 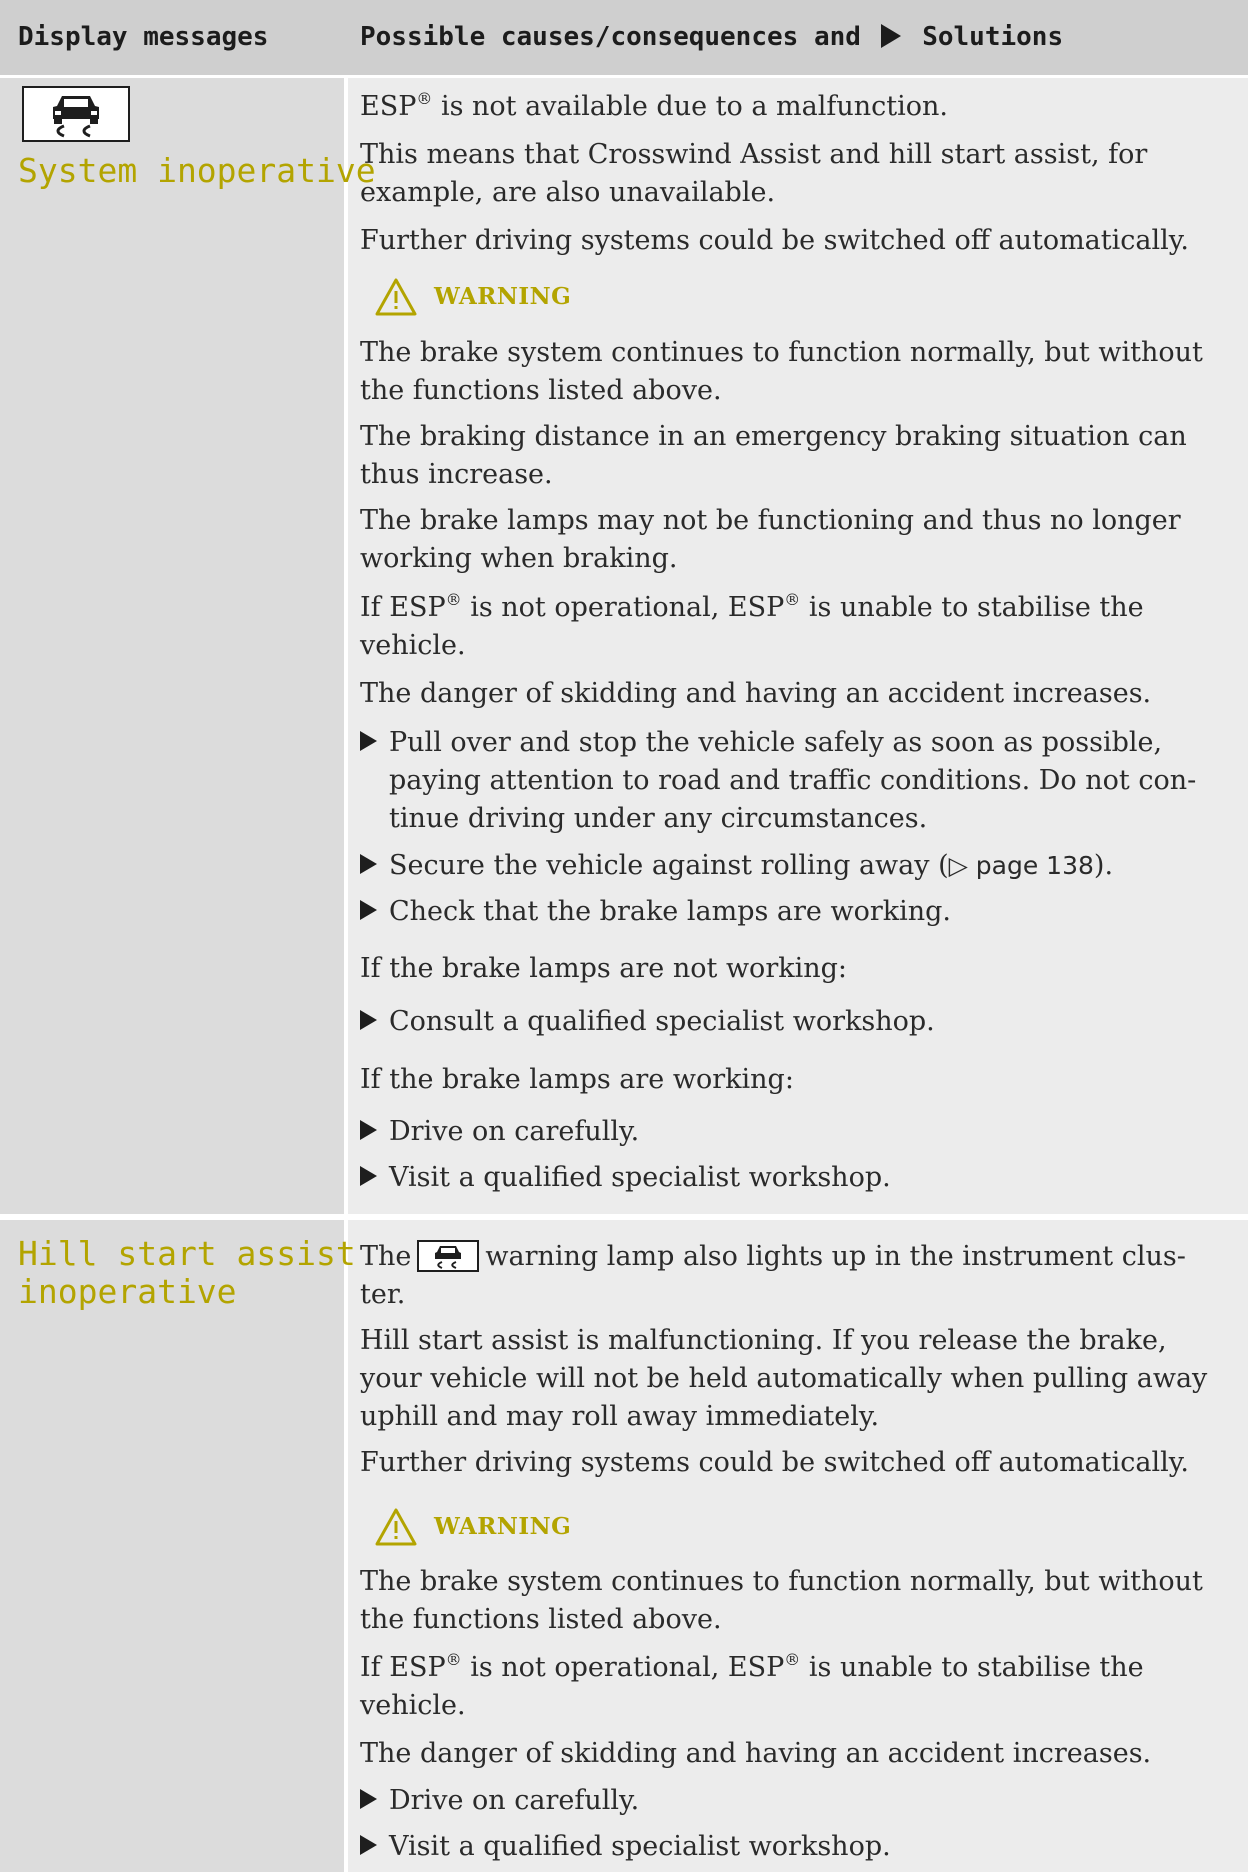 What do you see at coordinates (197, 170) in the screenshot?
I see `display-message-system-inoperative: System inoperative` at bounding box center [197, 170].